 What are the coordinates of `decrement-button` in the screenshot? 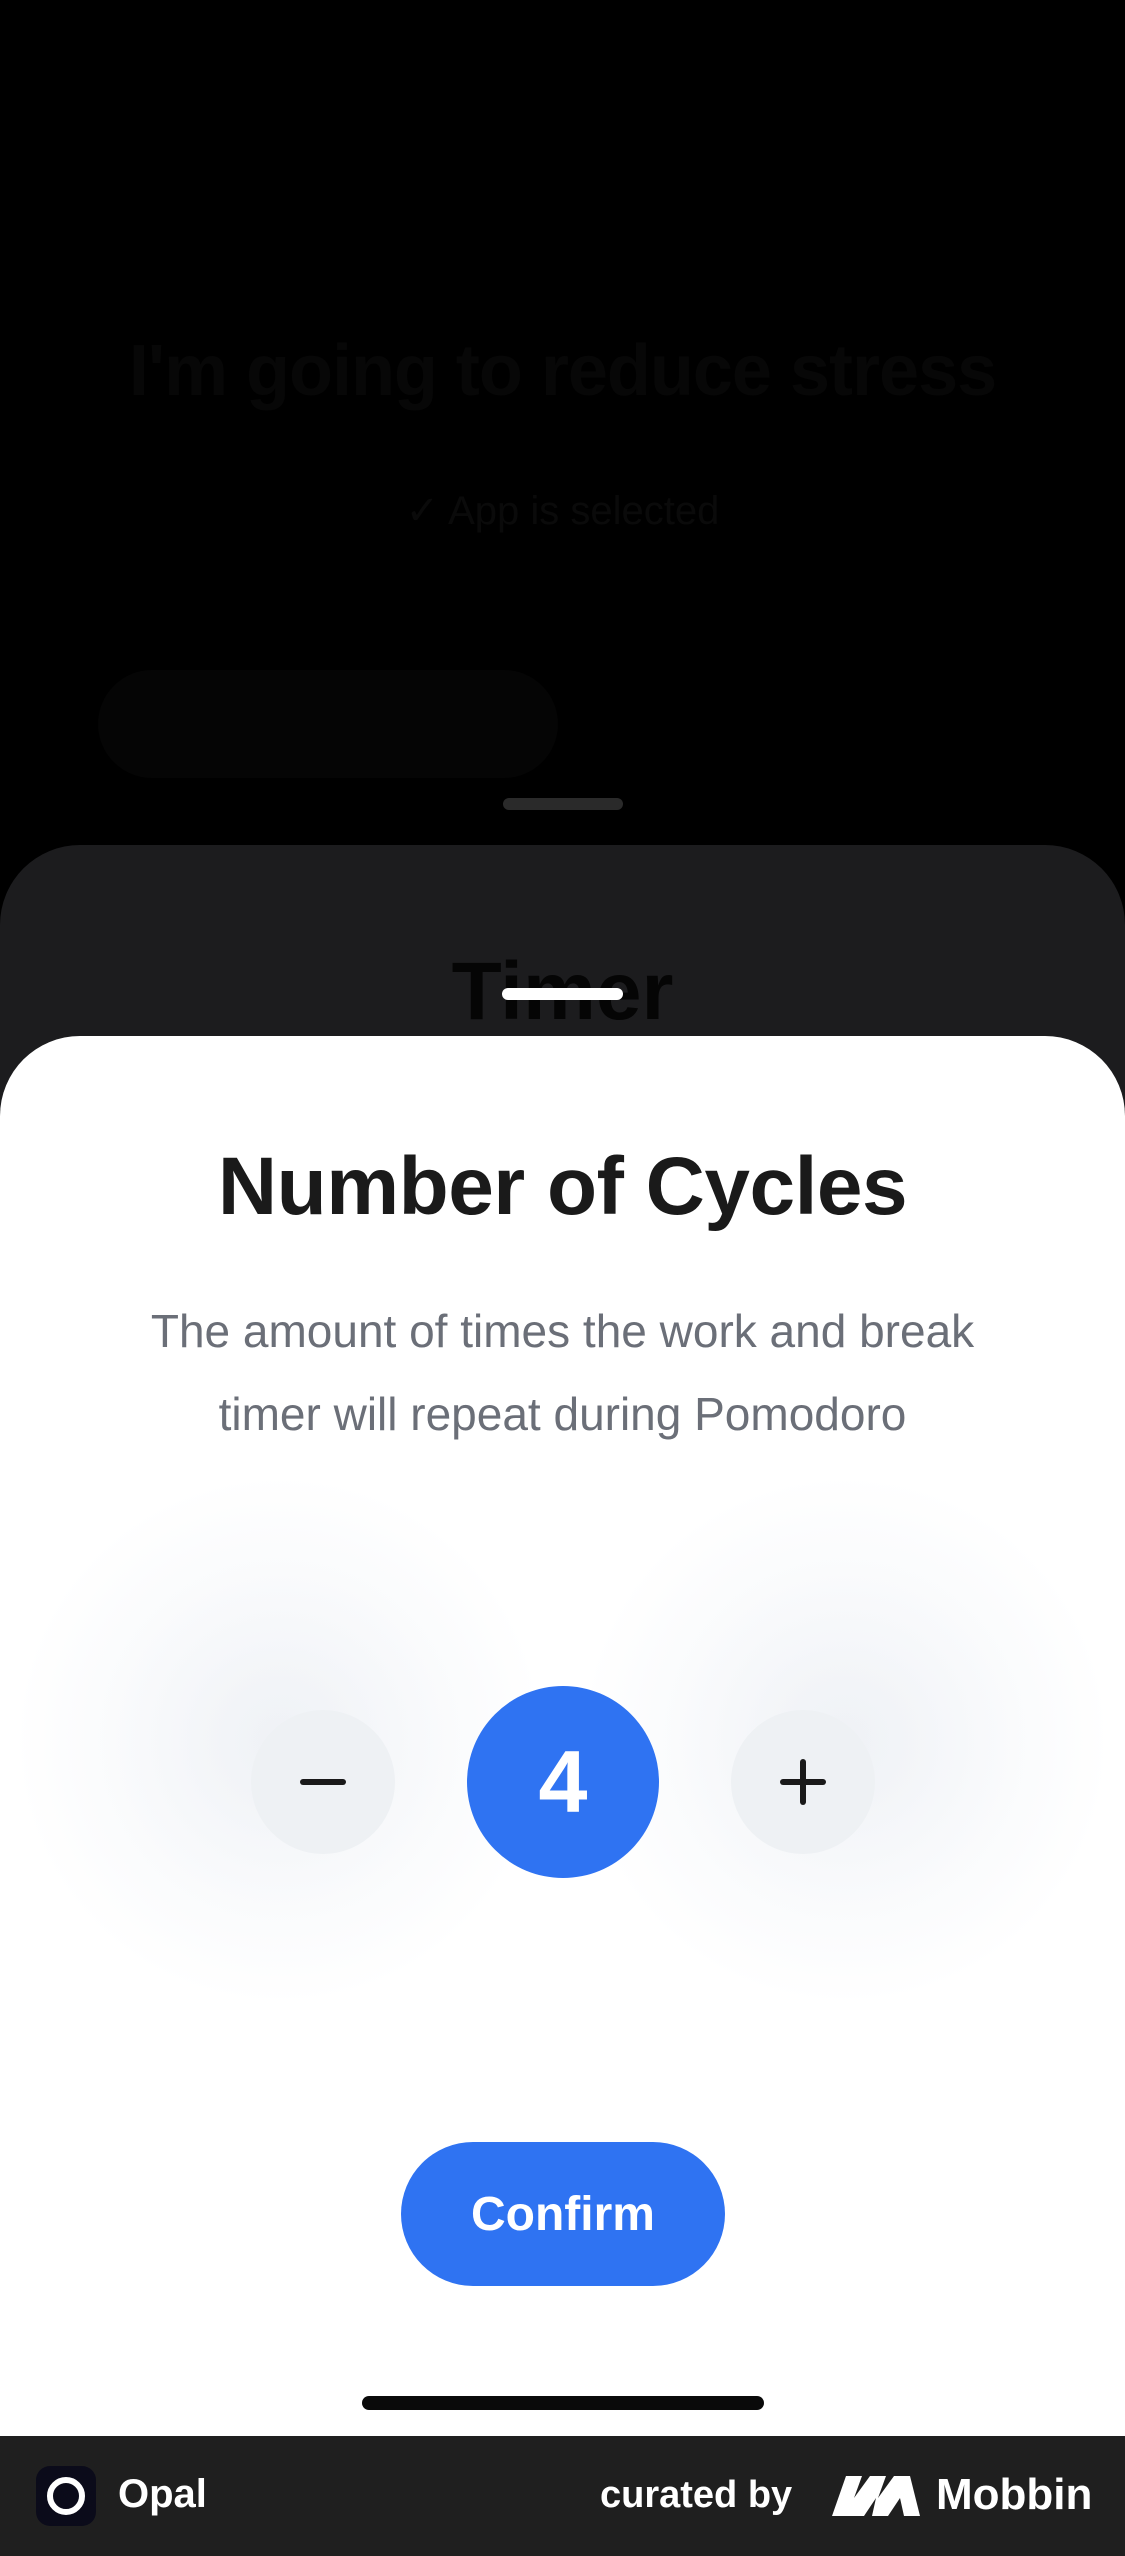 It's located at (323, 1782).